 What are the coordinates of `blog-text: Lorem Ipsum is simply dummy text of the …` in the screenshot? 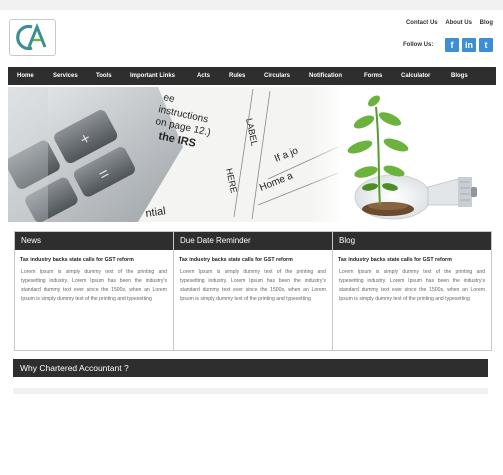 It's located at (412, 285).